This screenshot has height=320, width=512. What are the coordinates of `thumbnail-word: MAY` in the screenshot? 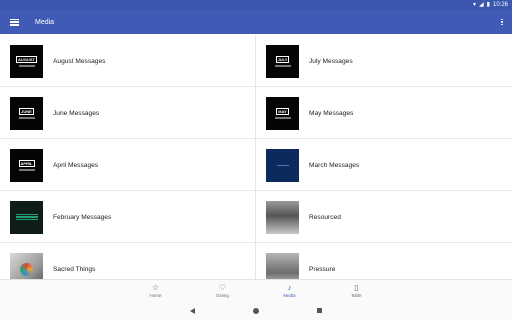 It's located at (282, 111).